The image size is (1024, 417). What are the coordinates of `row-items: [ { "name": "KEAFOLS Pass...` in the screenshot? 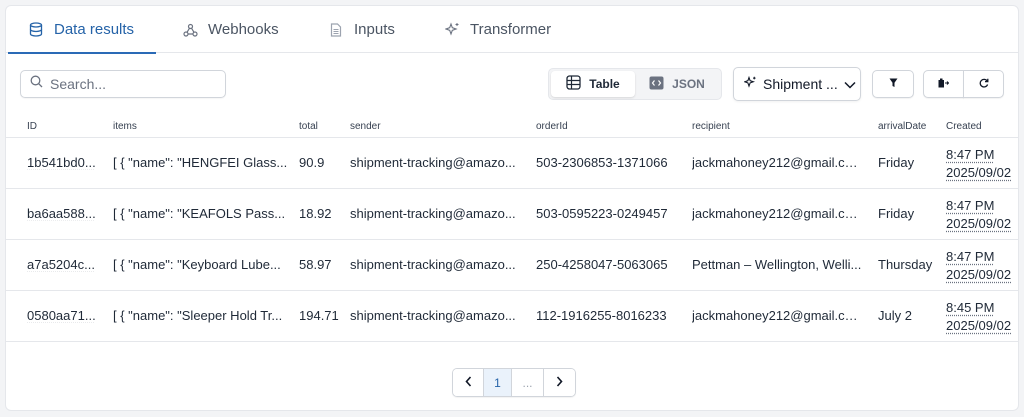 It's located at (199, 213).